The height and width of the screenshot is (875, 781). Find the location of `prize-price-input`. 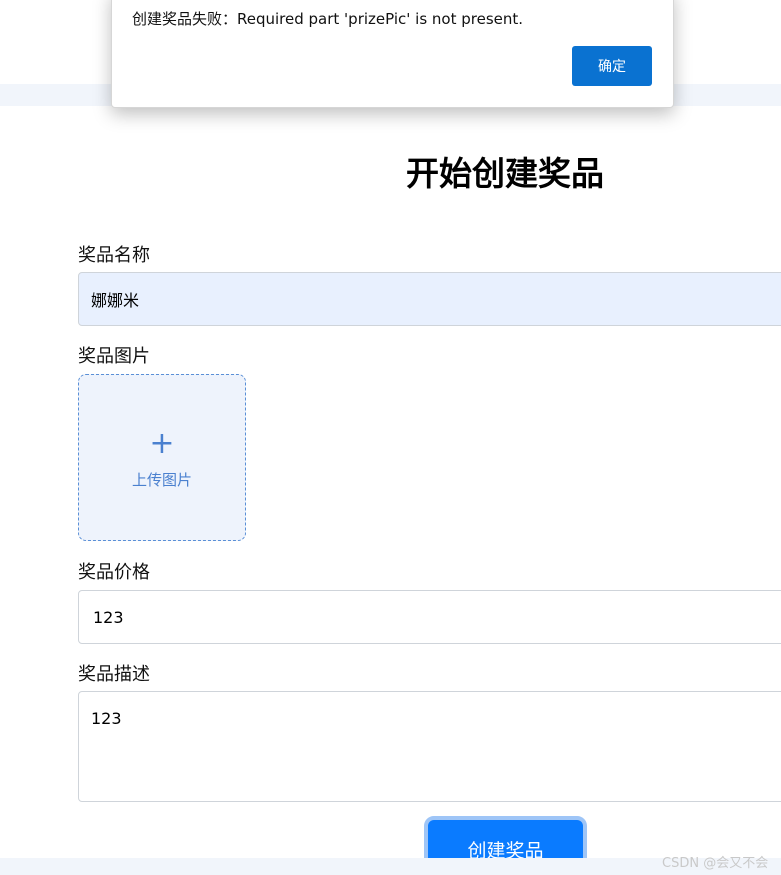

prize-price-input is located at coordinates (429, 617).